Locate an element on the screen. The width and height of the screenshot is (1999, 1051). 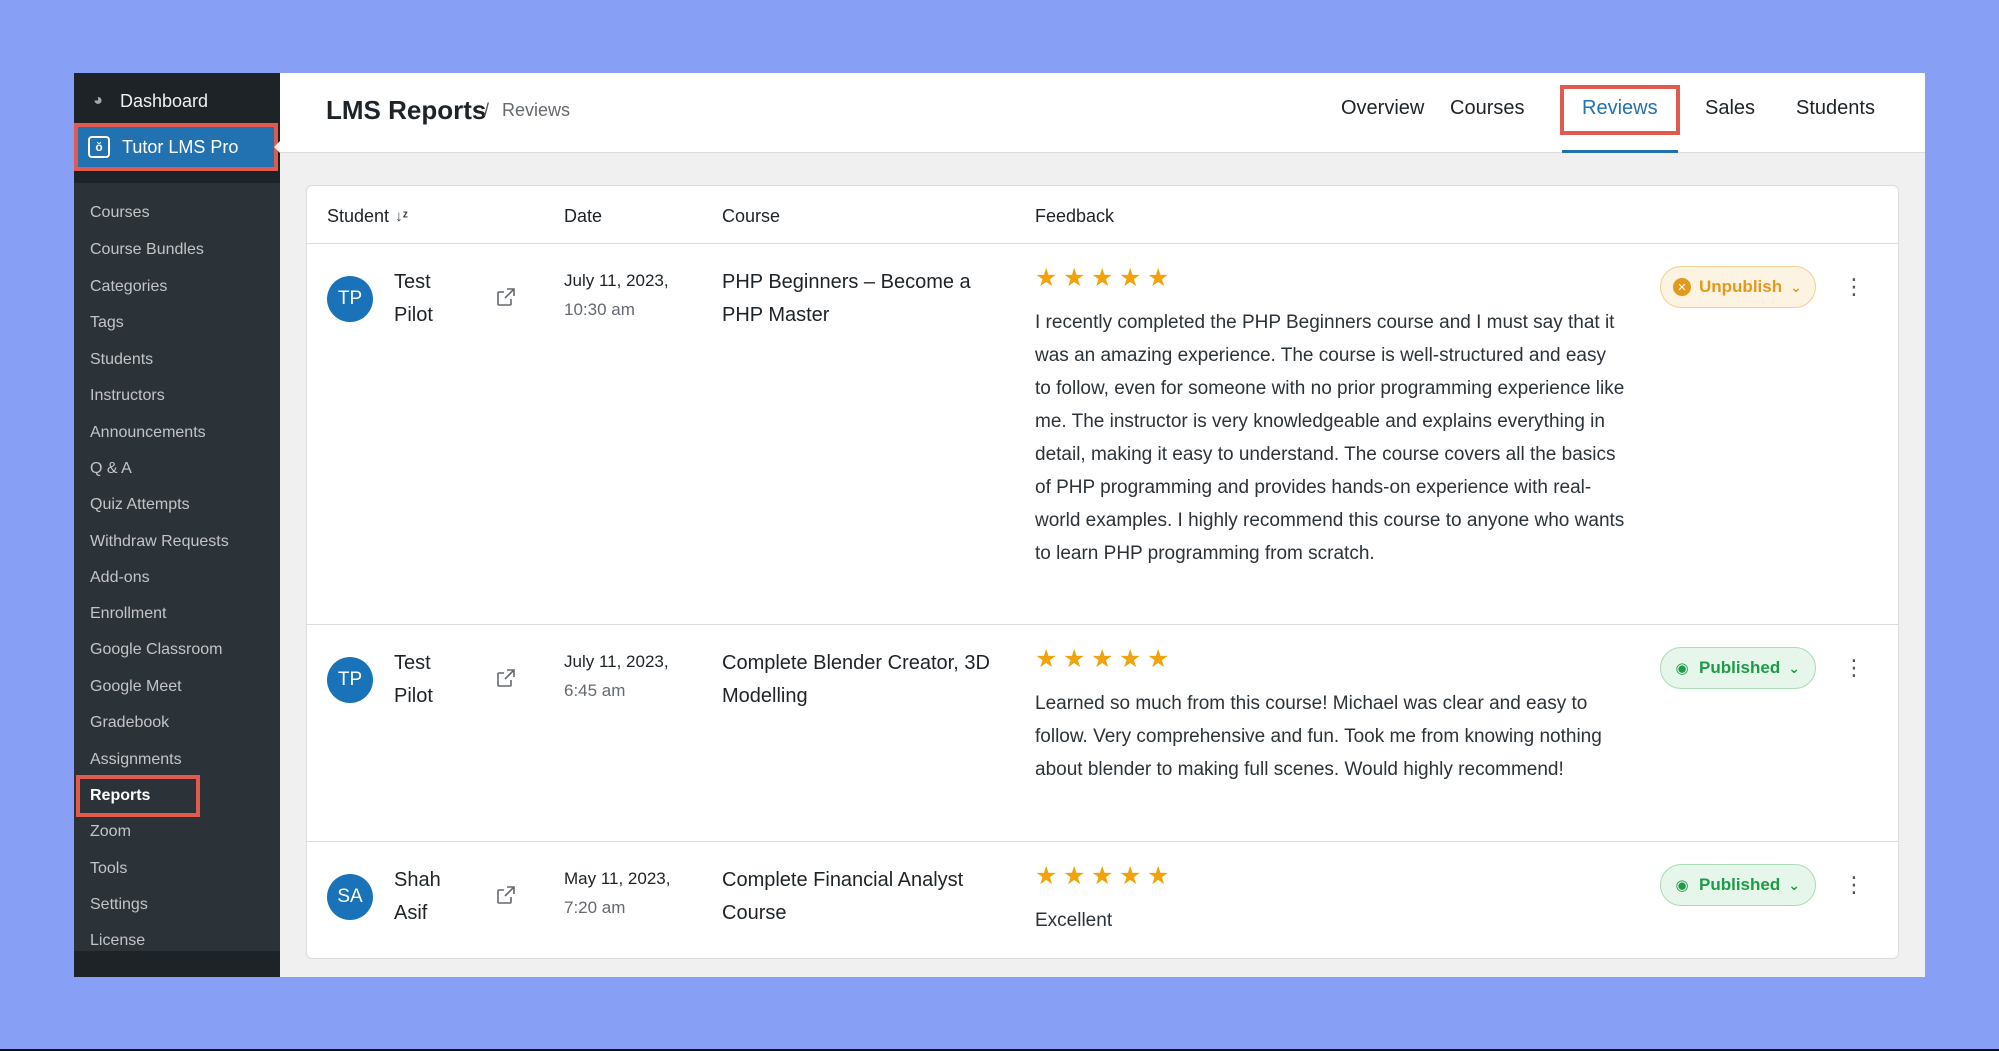
sidebar-item-course-bundles: Course Bundles is located at coordinates (147, 250).